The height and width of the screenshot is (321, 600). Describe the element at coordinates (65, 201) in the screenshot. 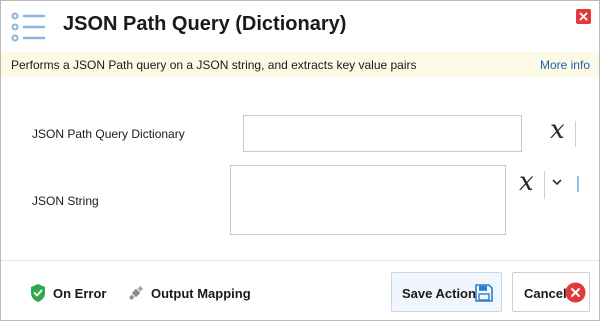

I see `json-string-label: JSON String` at that location.